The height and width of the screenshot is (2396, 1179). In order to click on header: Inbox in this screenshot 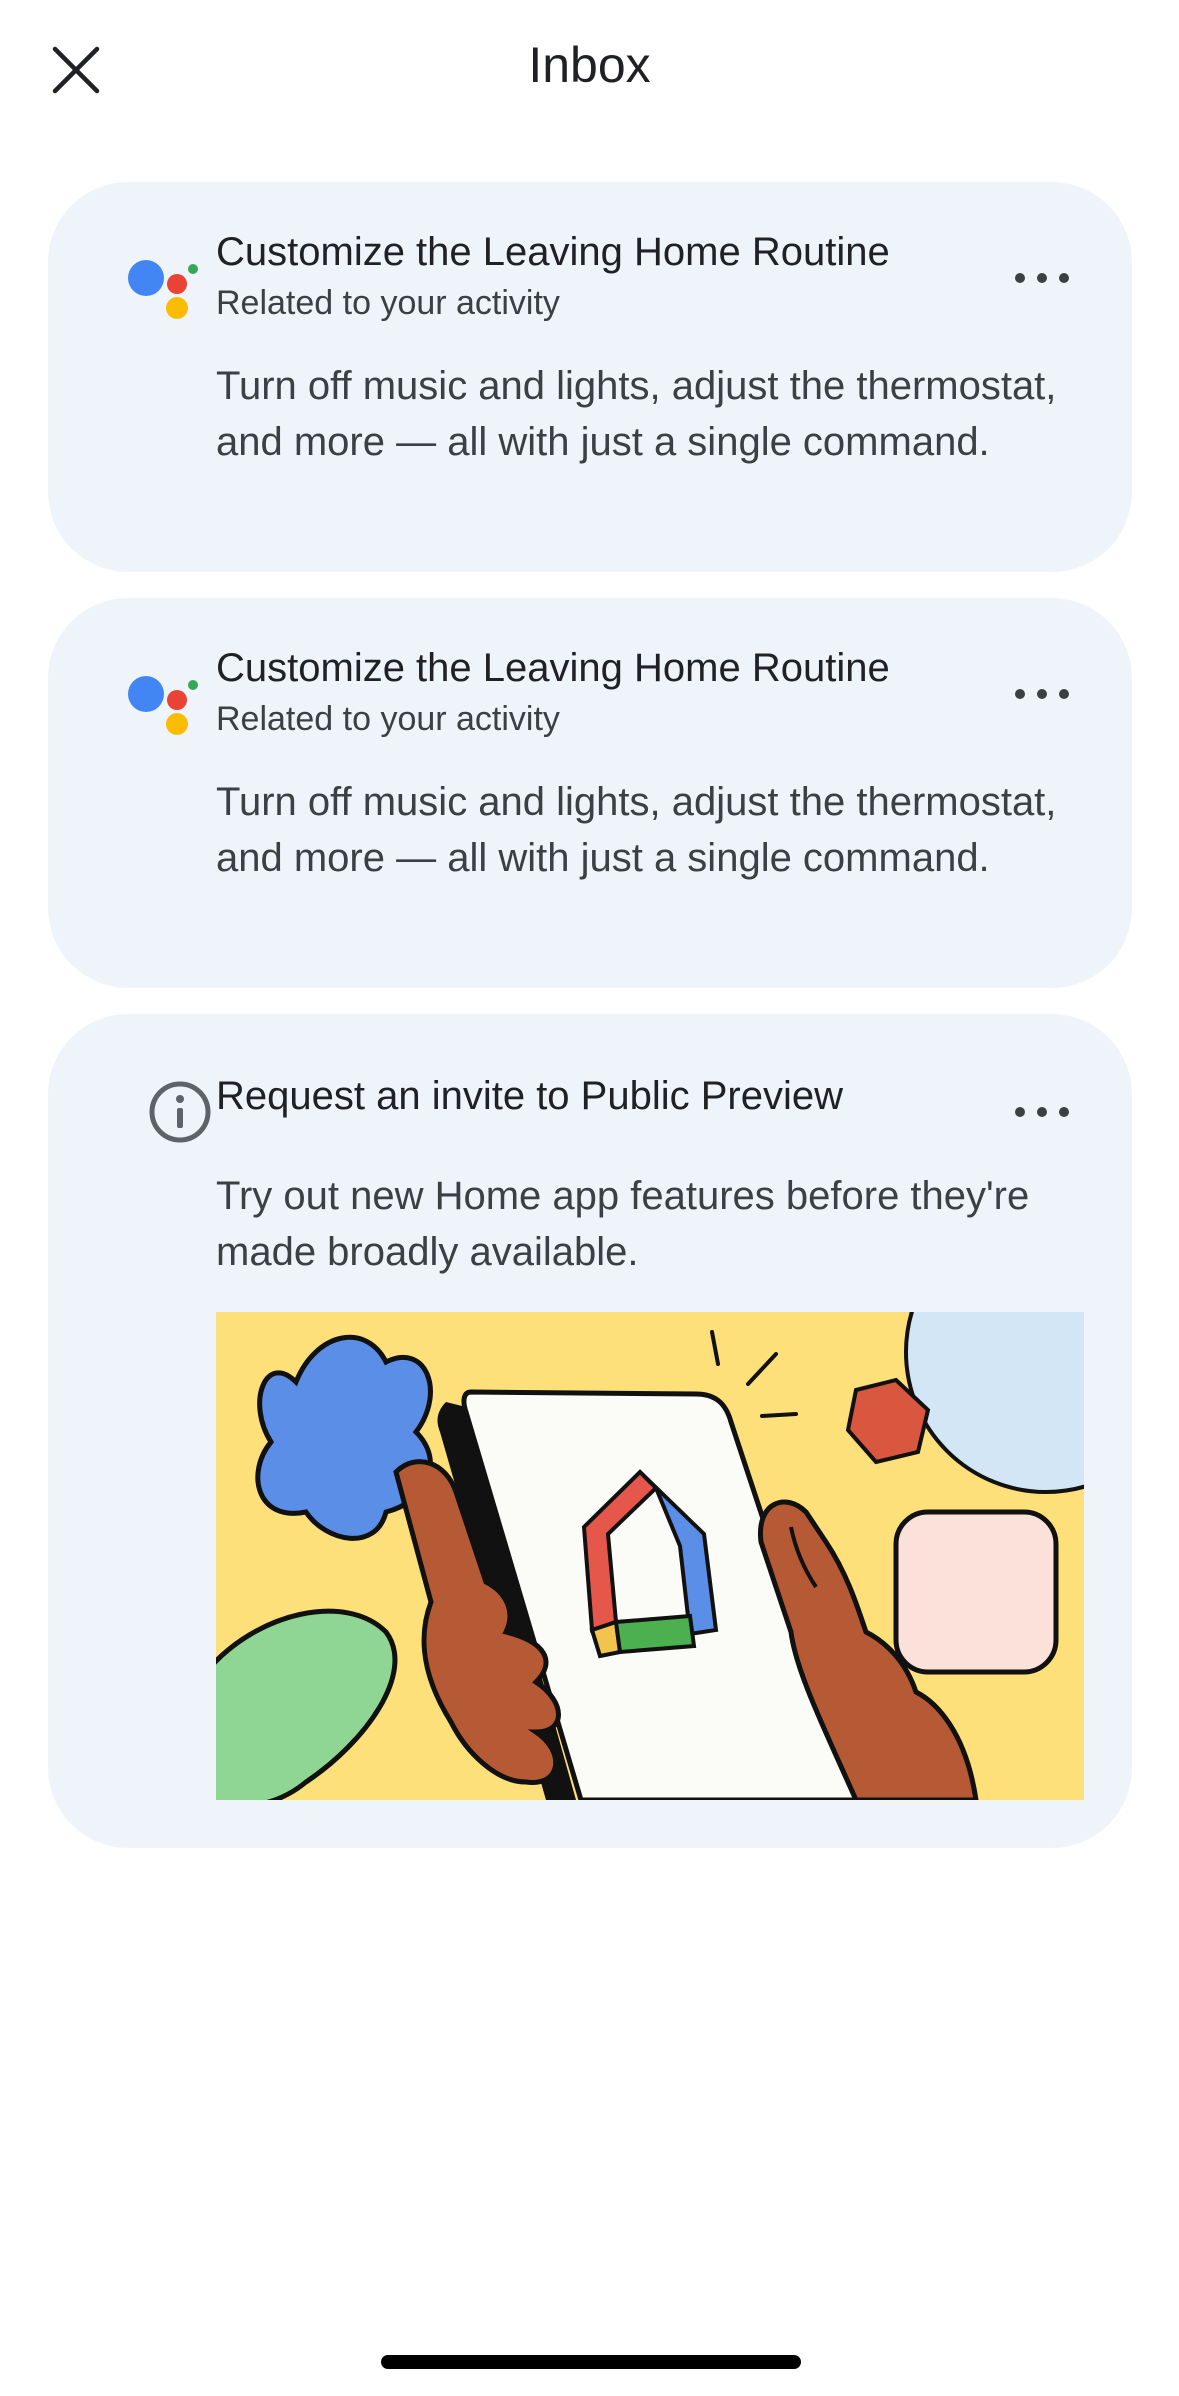, I will do `click(589, 70)`.